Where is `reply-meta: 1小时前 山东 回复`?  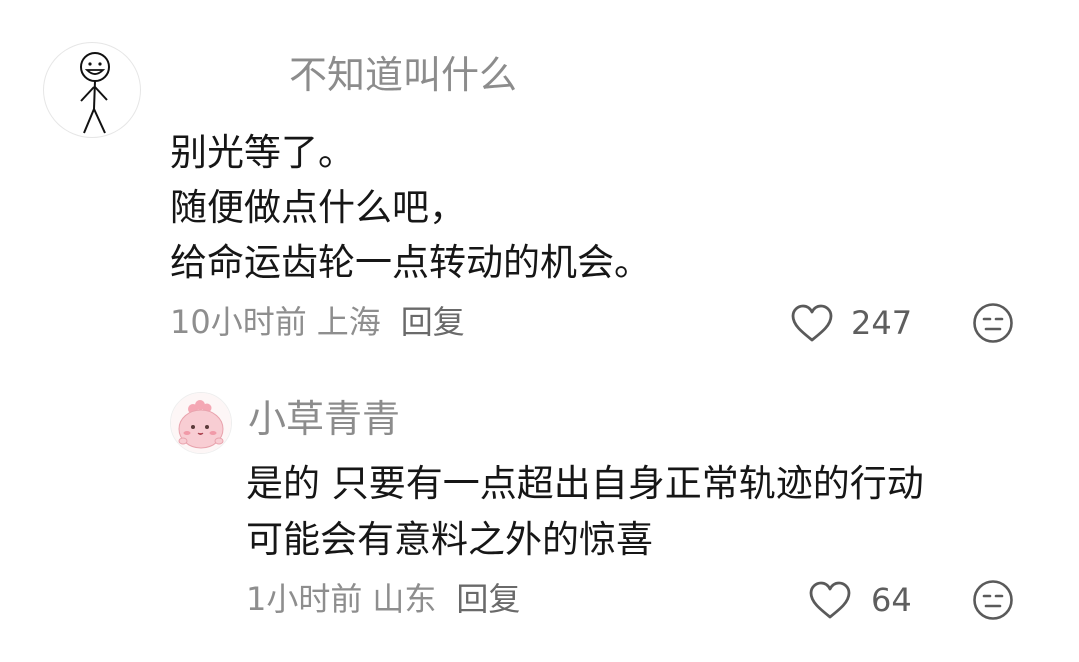 reply-meta: 1小时前 山东 回复 is located at coordinates (383, 599).